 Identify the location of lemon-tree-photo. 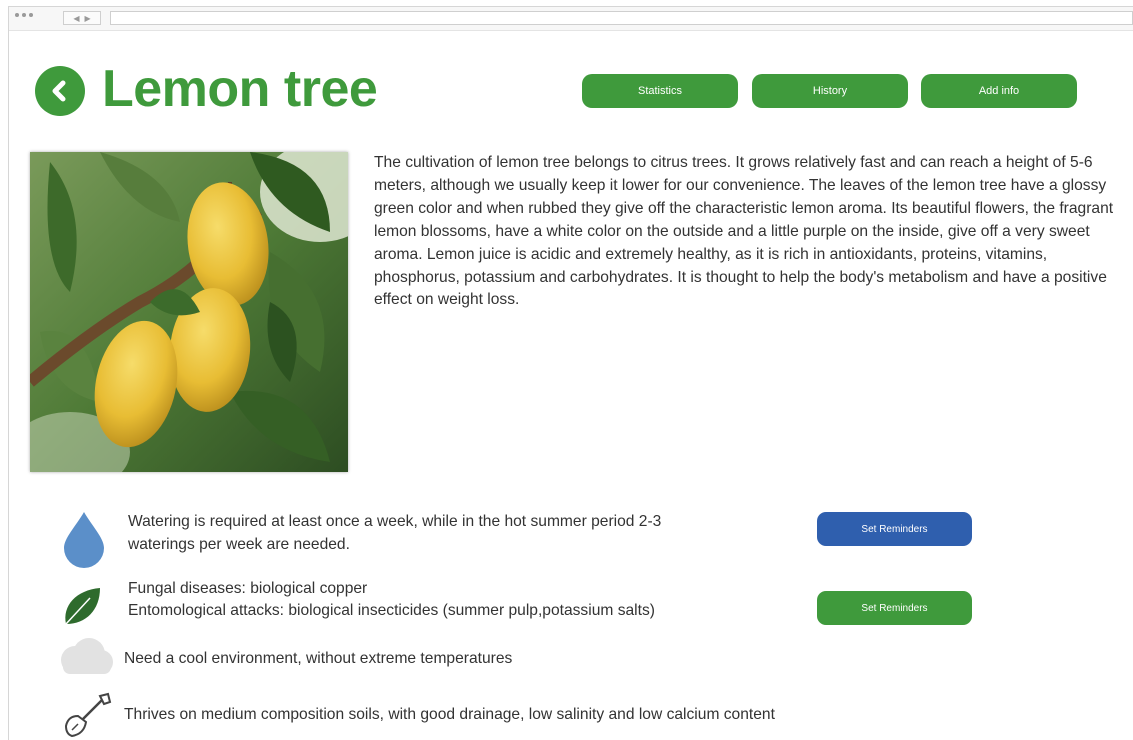
(189, 312).